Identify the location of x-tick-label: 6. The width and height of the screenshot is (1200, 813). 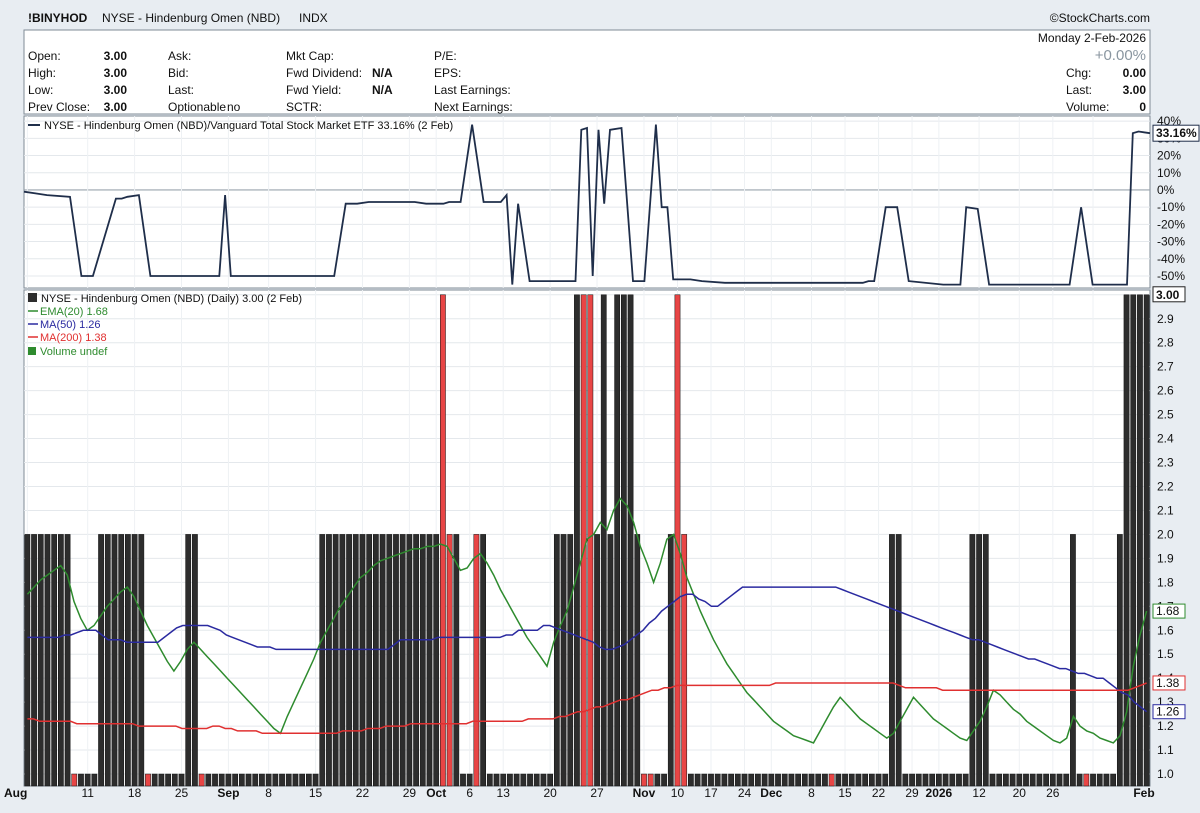
(469, 793).